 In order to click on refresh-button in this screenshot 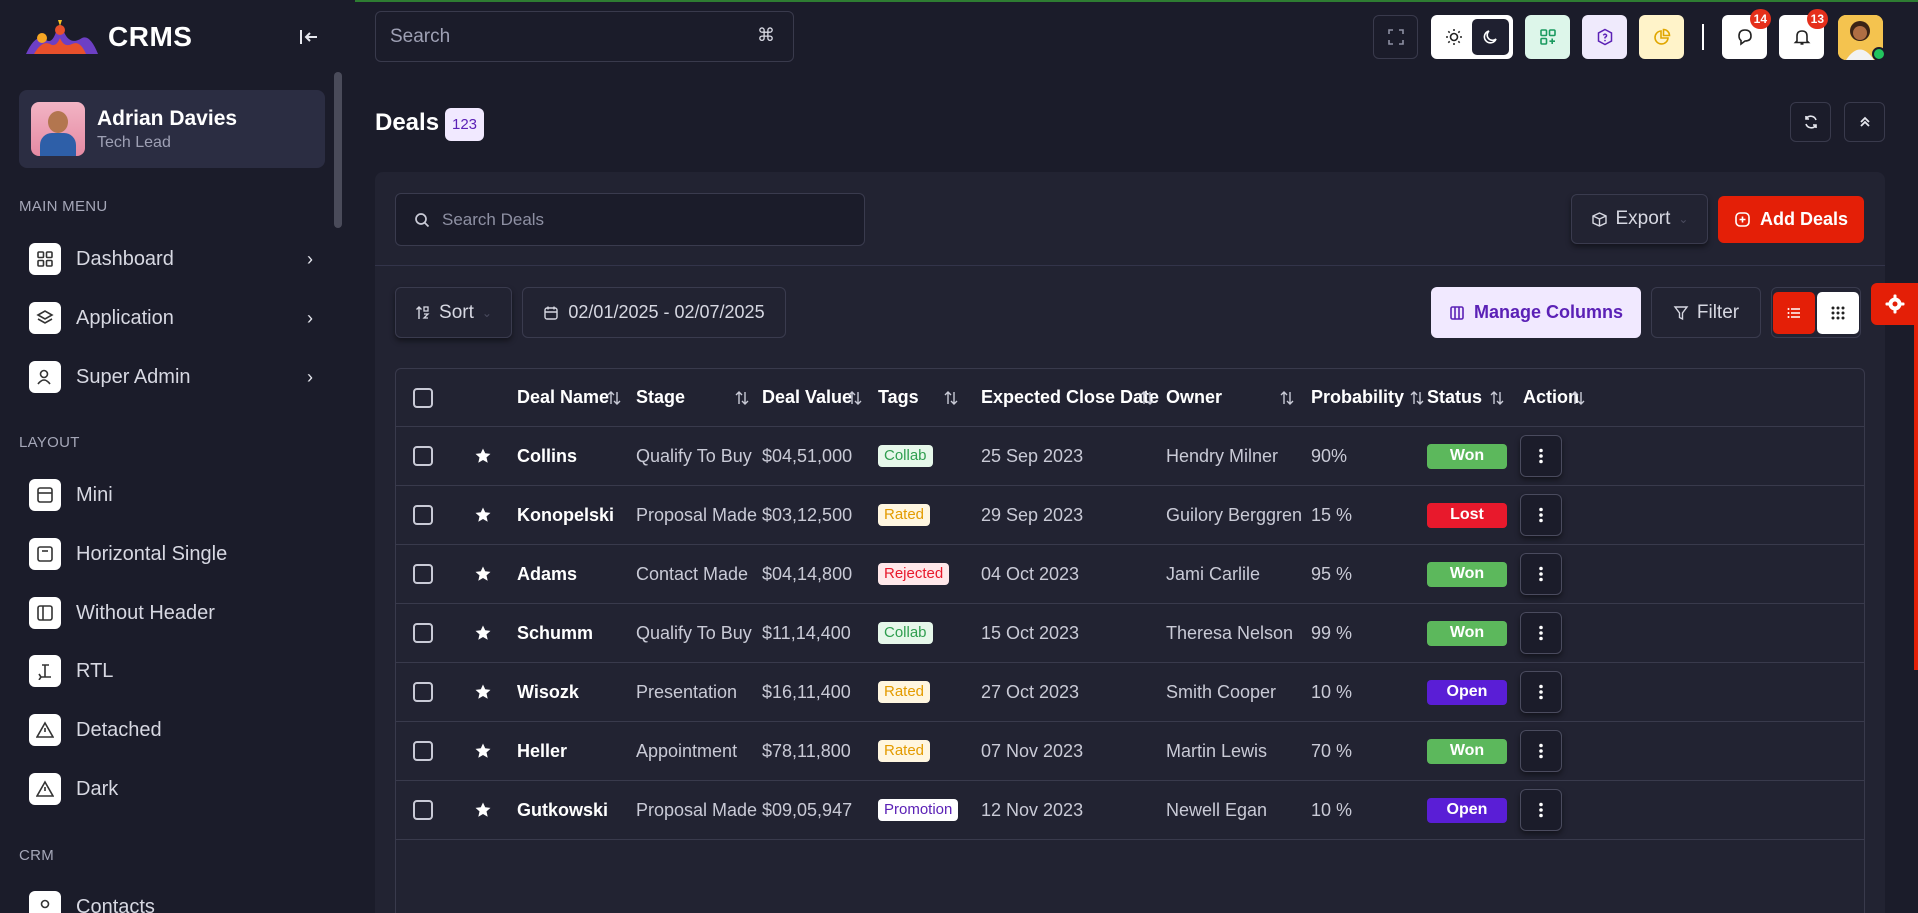, I will do `click(1810, 122)`.